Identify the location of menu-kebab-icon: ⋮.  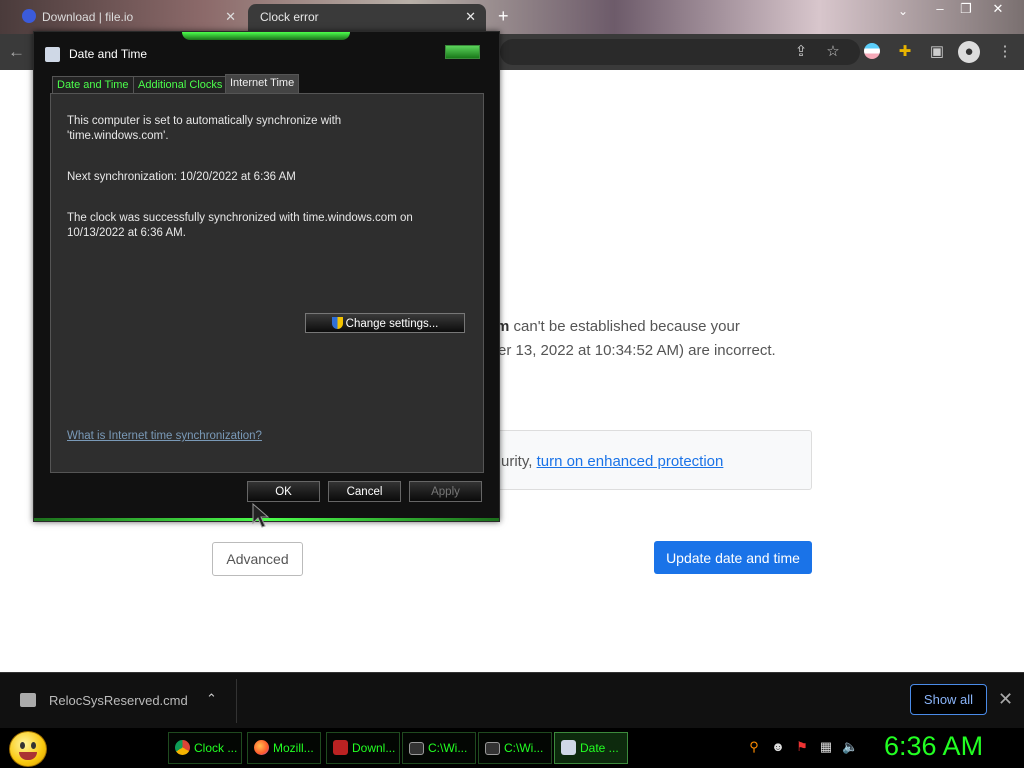
(1005, 52).